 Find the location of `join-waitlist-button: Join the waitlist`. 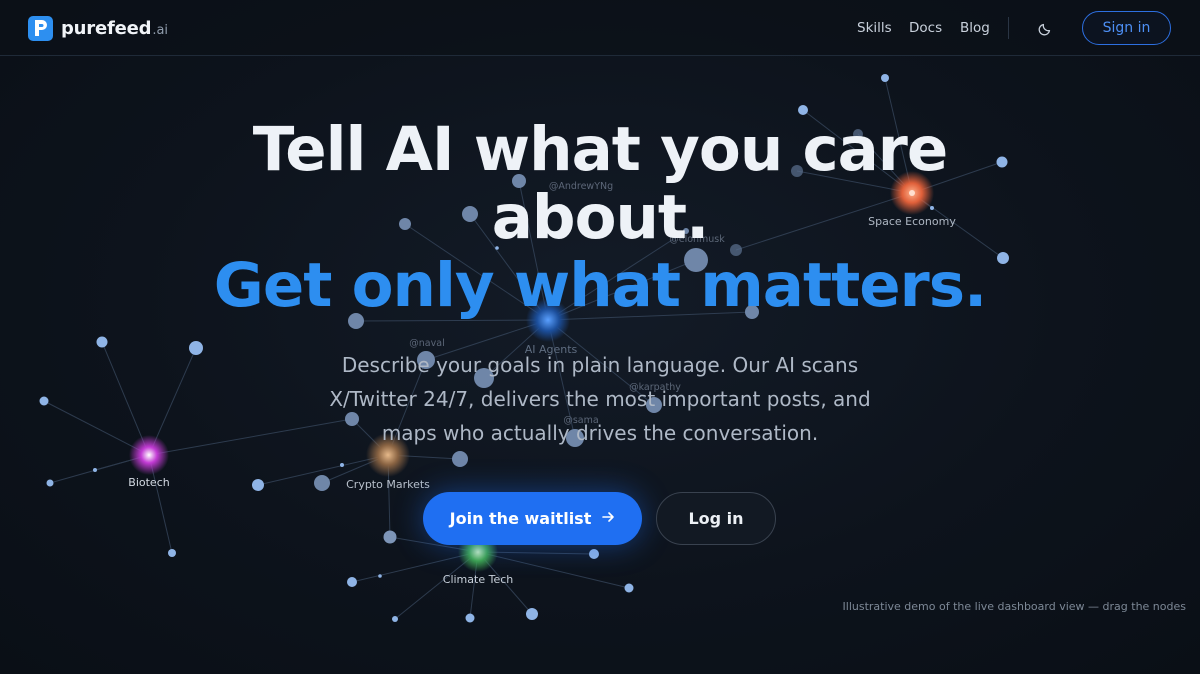

join-waitlist-button: Join the waitlist is located at coordinates (532, 518).